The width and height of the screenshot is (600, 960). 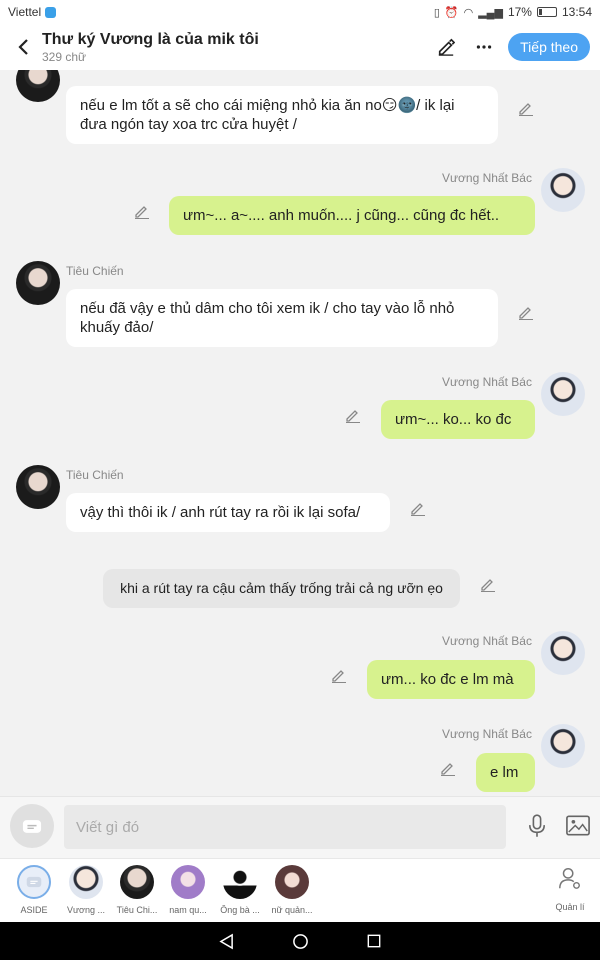 I want to click on avatar-ong-ba-icon, so click(x=240, y=882).